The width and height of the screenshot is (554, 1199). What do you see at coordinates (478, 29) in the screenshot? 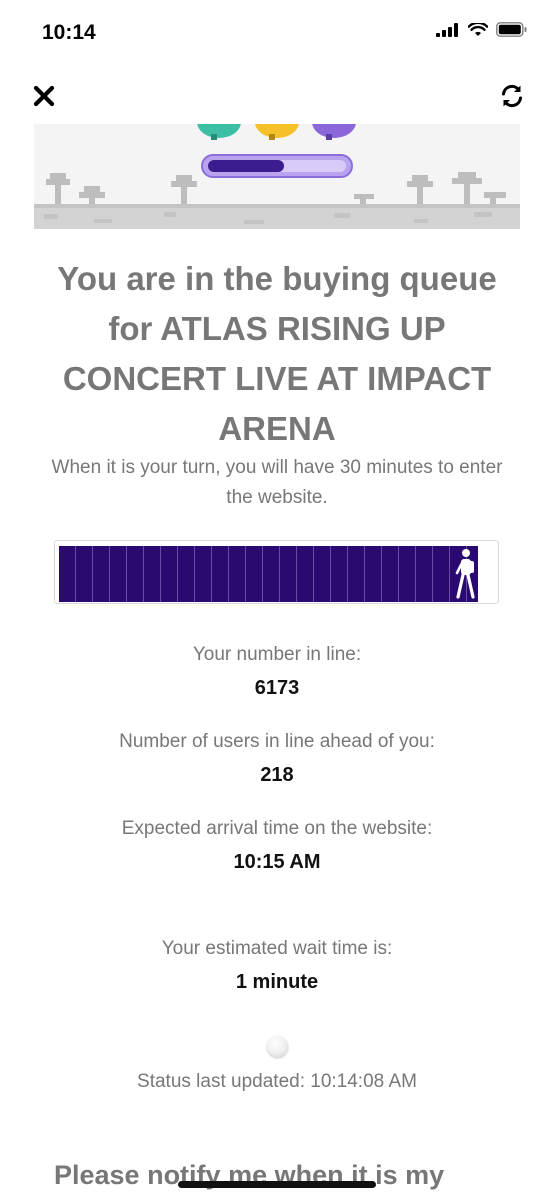
I see `wifi-icon` at bounding box center [478, 29].